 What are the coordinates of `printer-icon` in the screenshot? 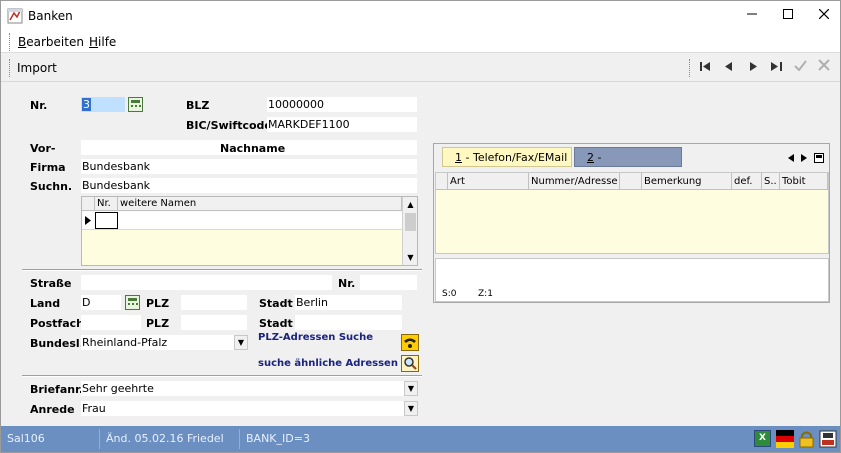 It's located at (828, 439).